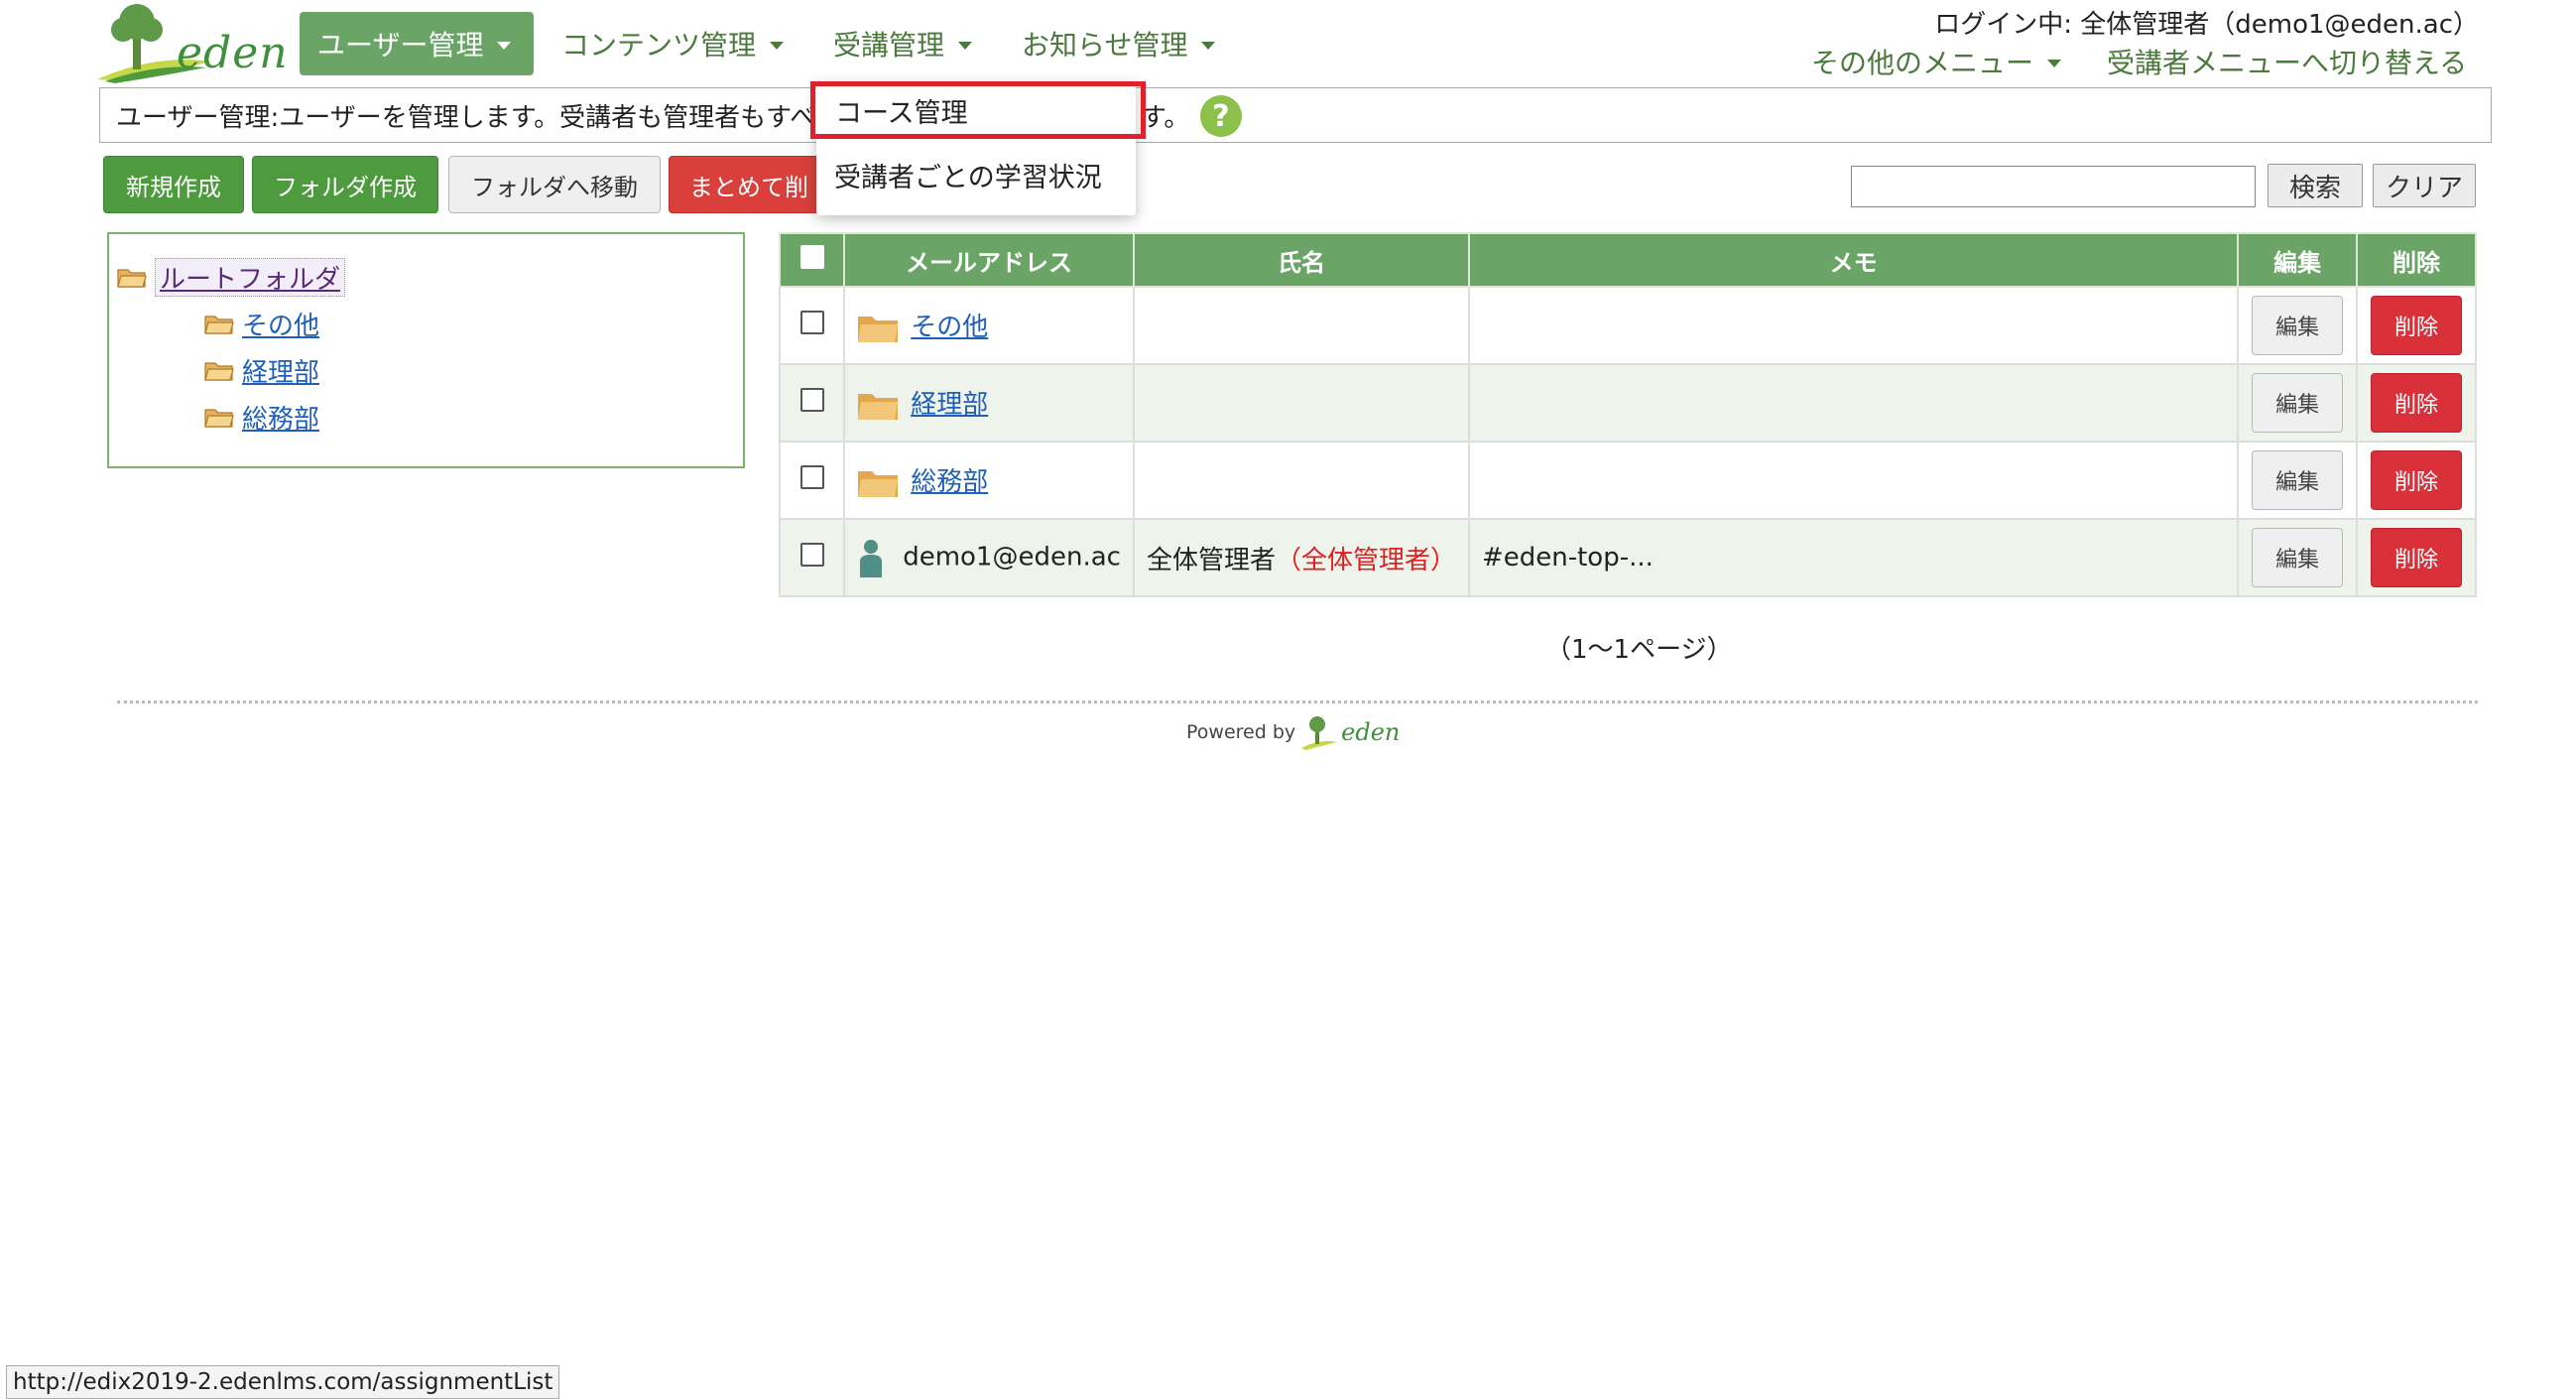  I want to click on header-name: 氏名, so click(1301, 260).